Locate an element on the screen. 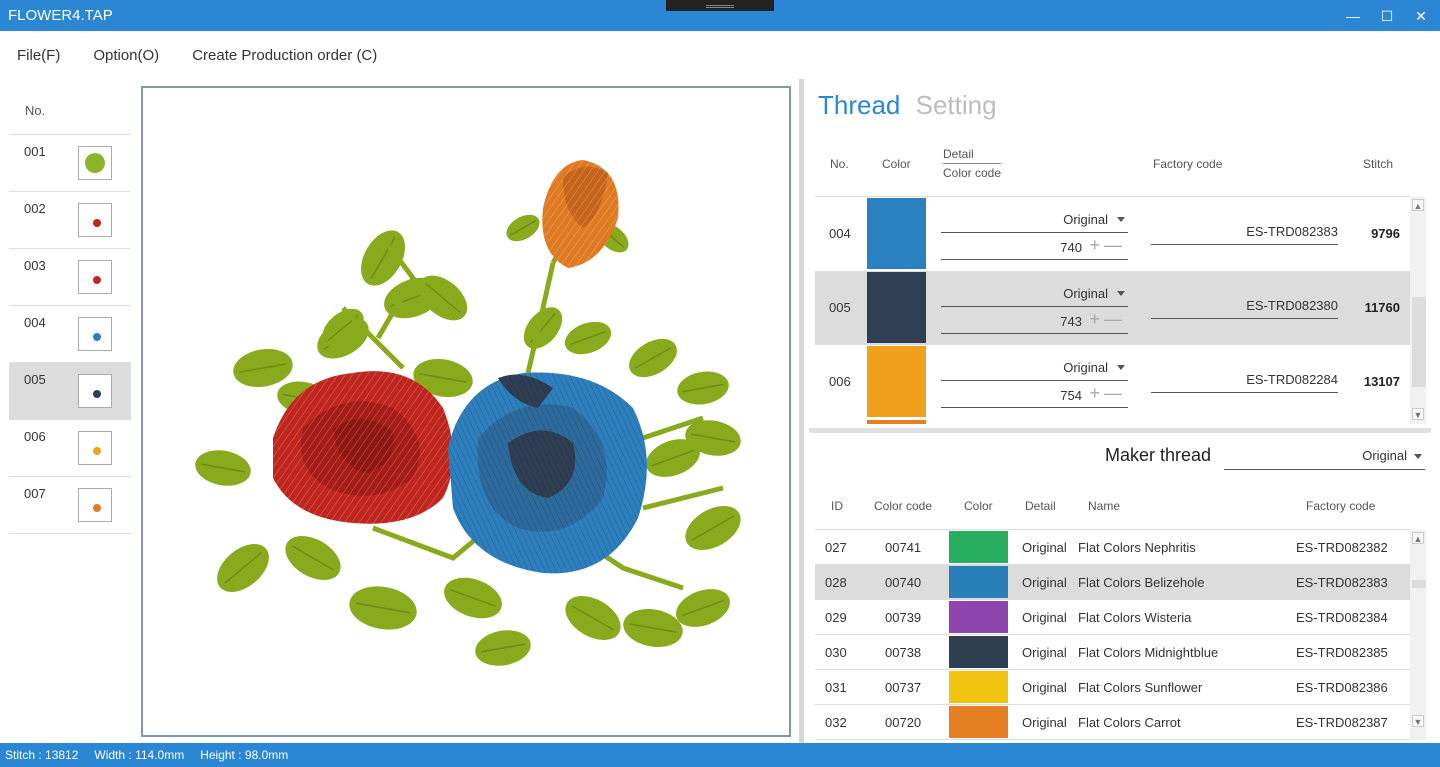  layer-list-header: No. is located at coordinates (70, 111).